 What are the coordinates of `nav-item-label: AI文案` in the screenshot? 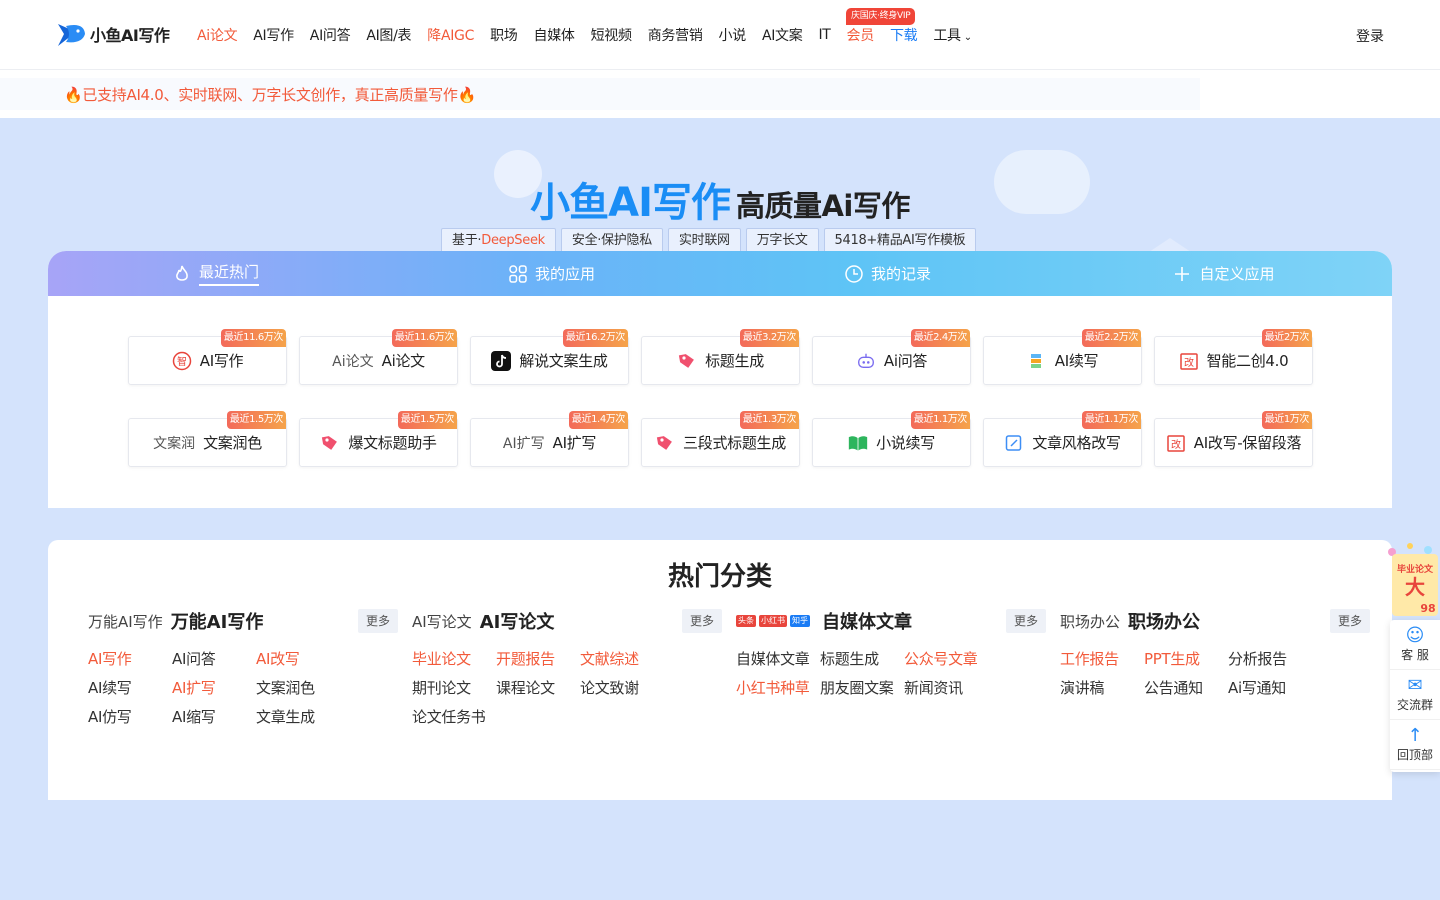 It's located at (782, 36).